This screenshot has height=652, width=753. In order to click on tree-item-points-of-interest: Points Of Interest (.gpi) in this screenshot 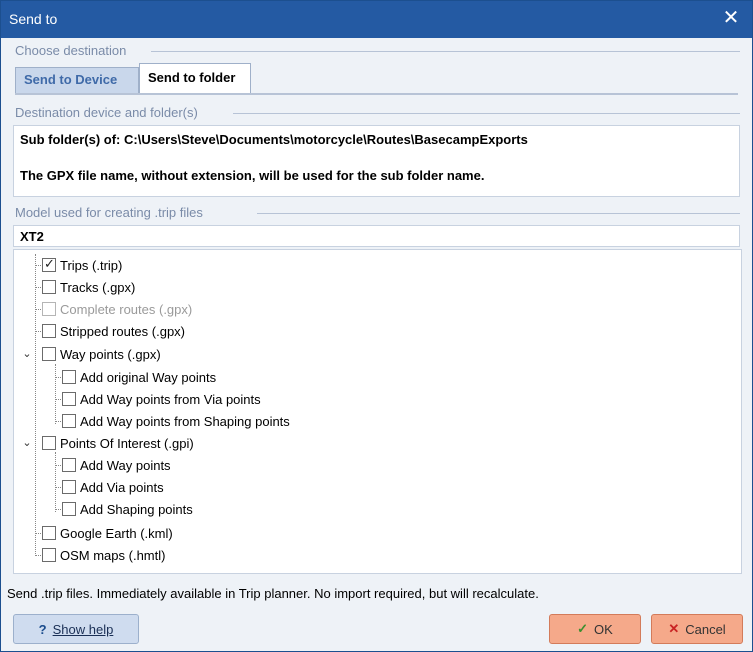, I will do `click(118, 443)`.